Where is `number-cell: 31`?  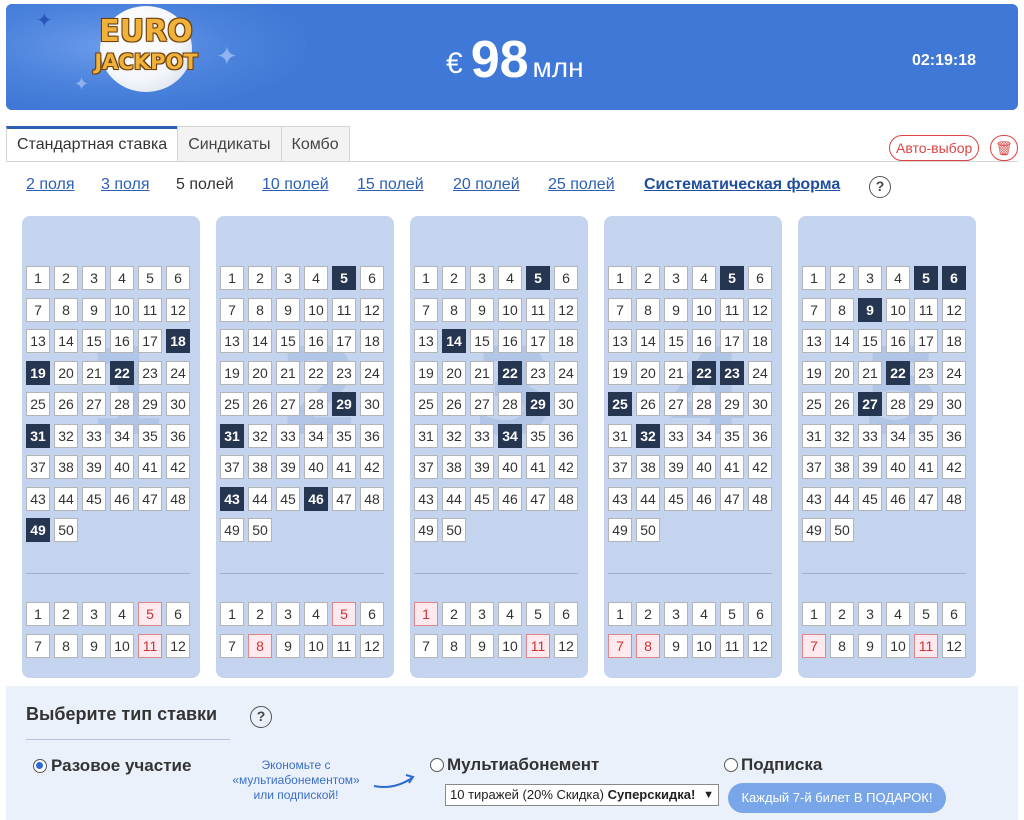
number-cell: 31 is located at coordinates (38, 435).